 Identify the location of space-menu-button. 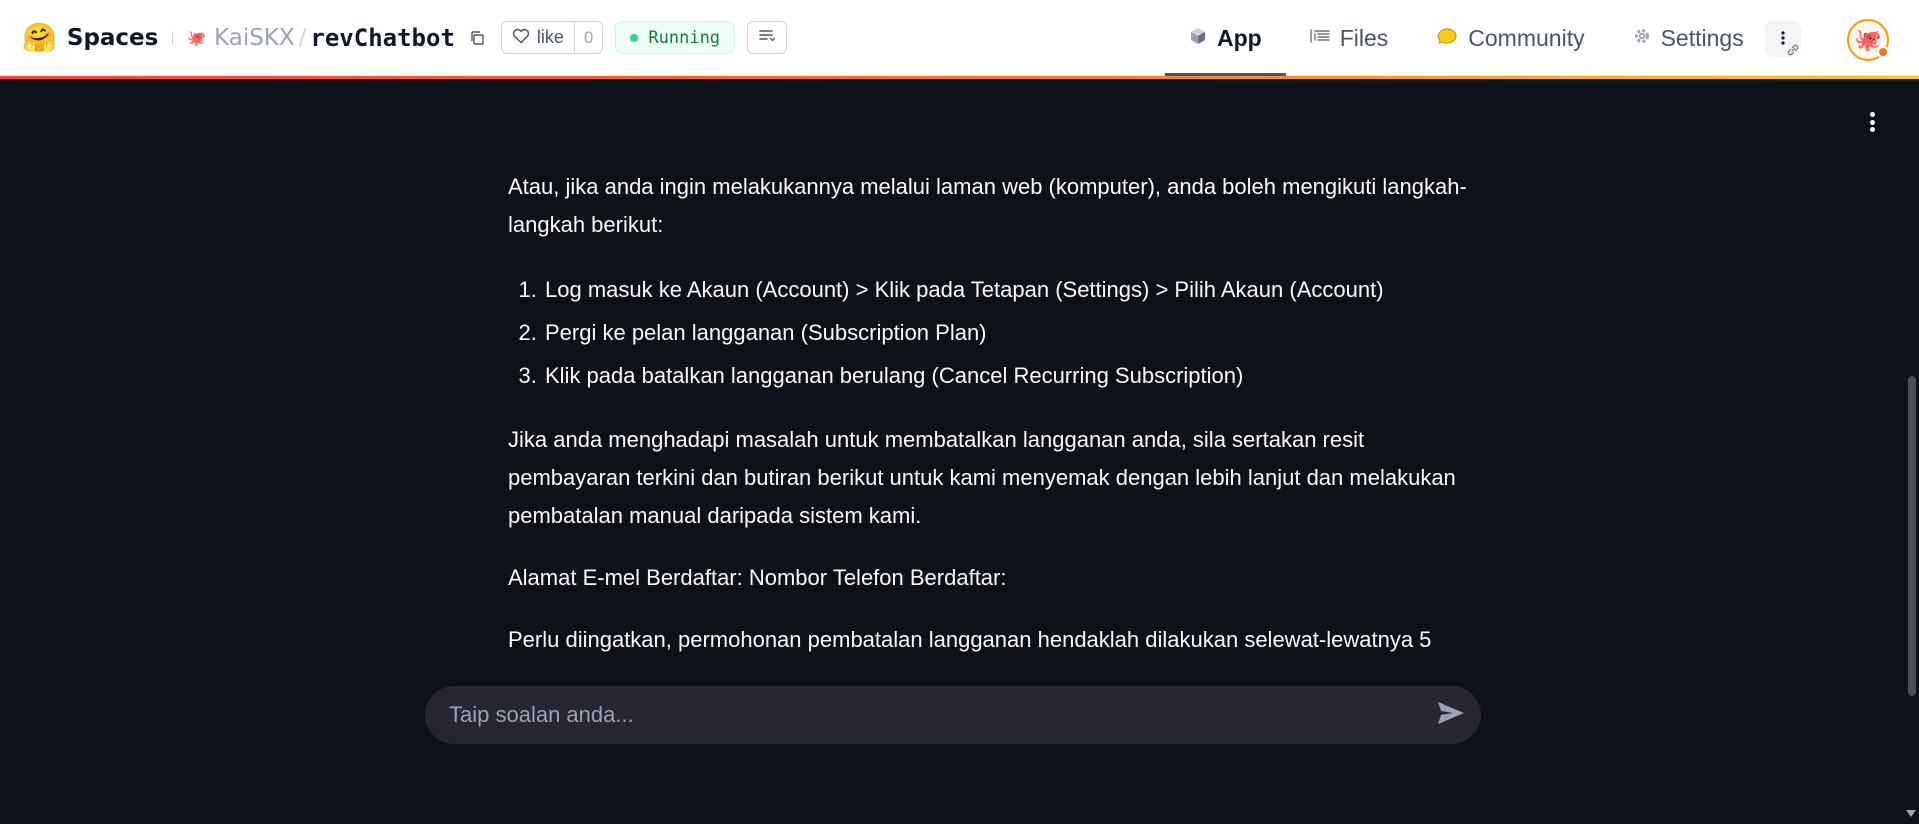
(767, 37).